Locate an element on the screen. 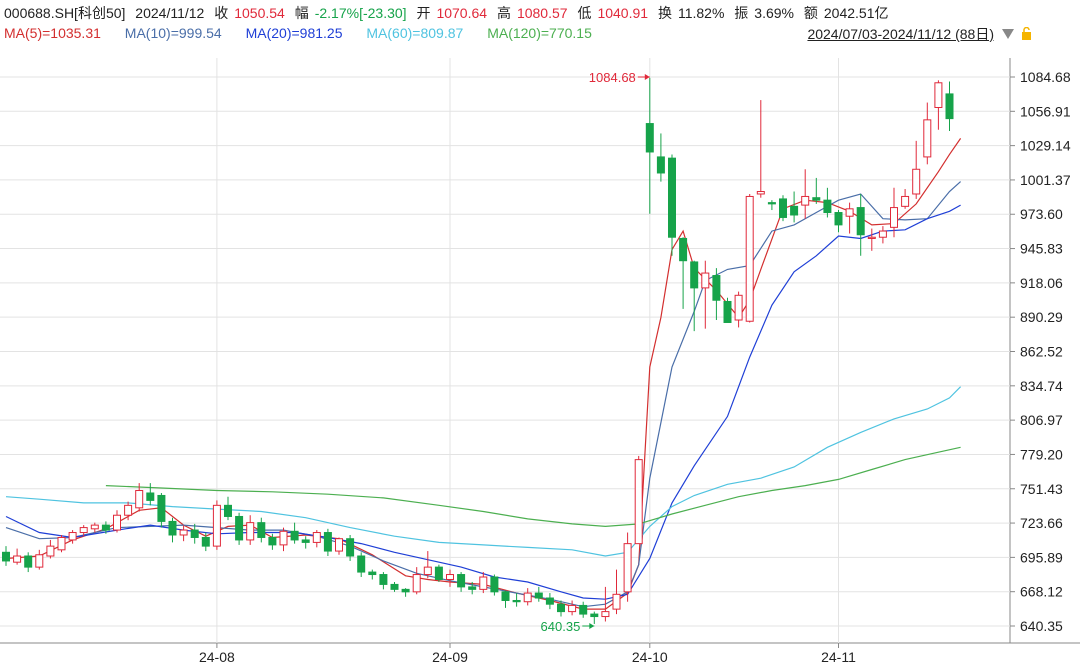 Image resolution: width=1080 pixels, height=665 pixels. y-tick-label: 779.20 is located at coordinates (1041, 454).